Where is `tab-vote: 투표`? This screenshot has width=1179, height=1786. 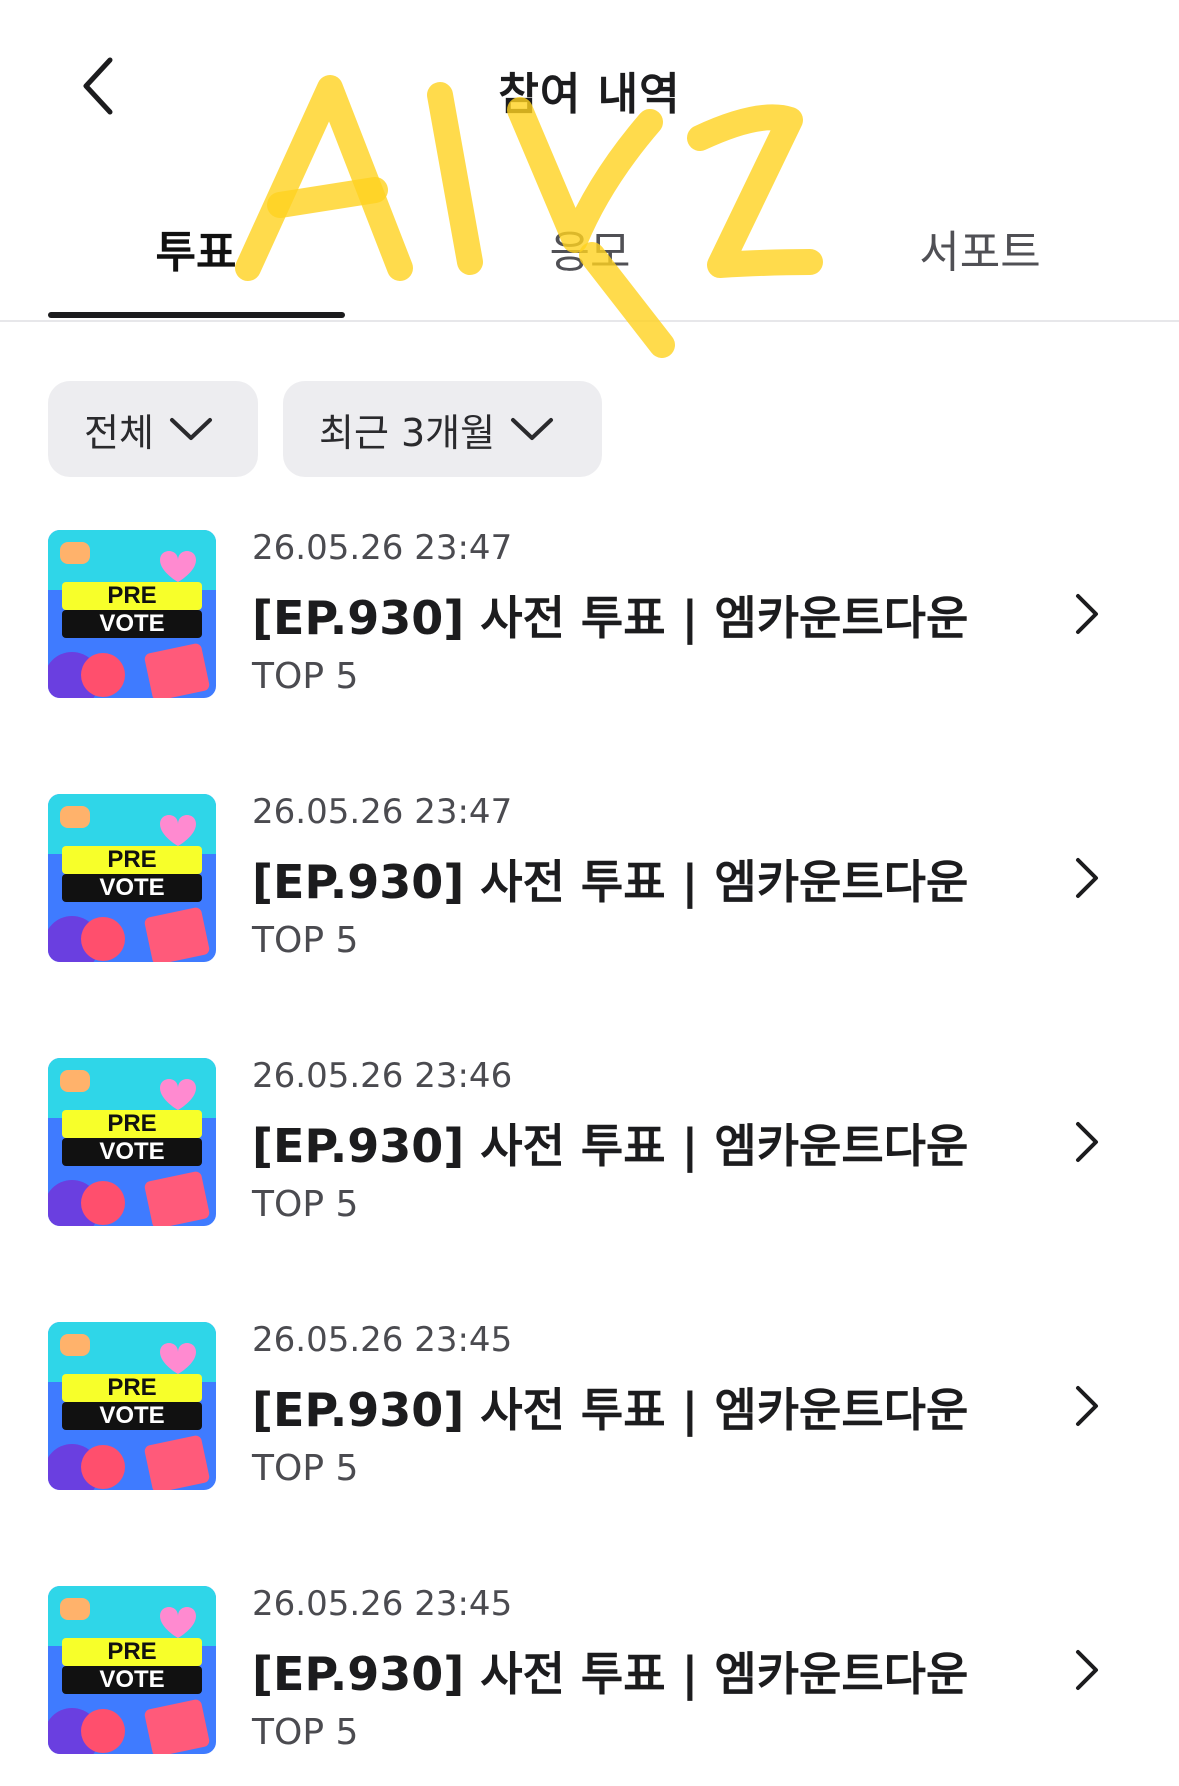 tab-vote: 투표 is located at coordinates (196, 248).